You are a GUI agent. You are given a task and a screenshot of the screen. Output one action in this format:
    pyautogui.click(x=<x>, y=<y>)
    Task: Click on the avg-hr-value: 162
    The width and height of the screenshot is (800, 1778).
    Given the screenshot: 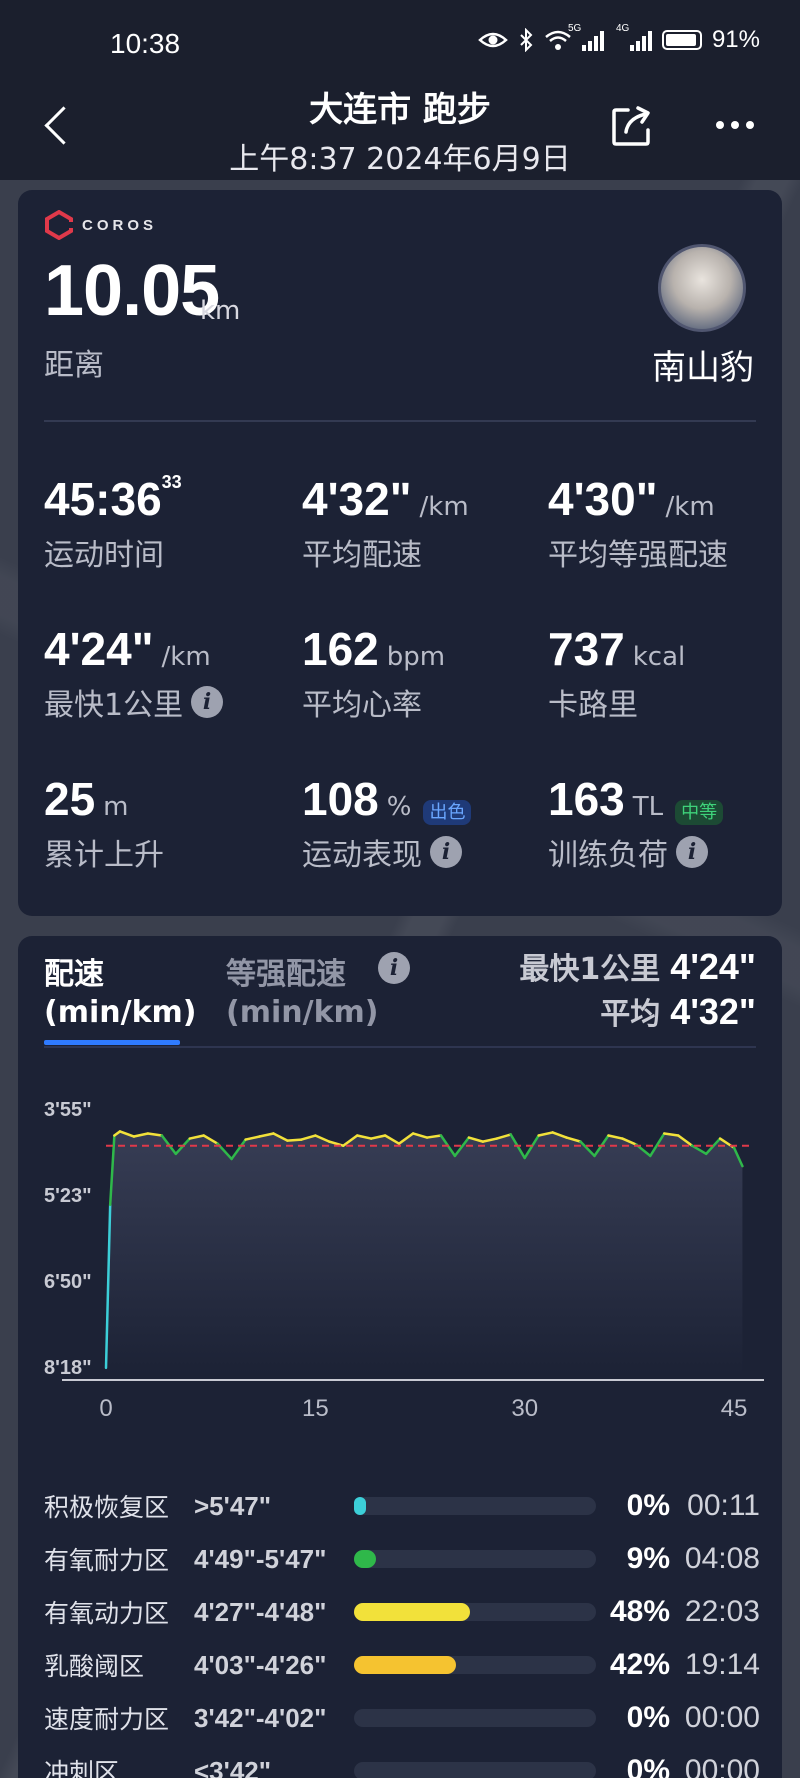 What is the action you would take?
    pyautogui.click(x=340, y=649)
    